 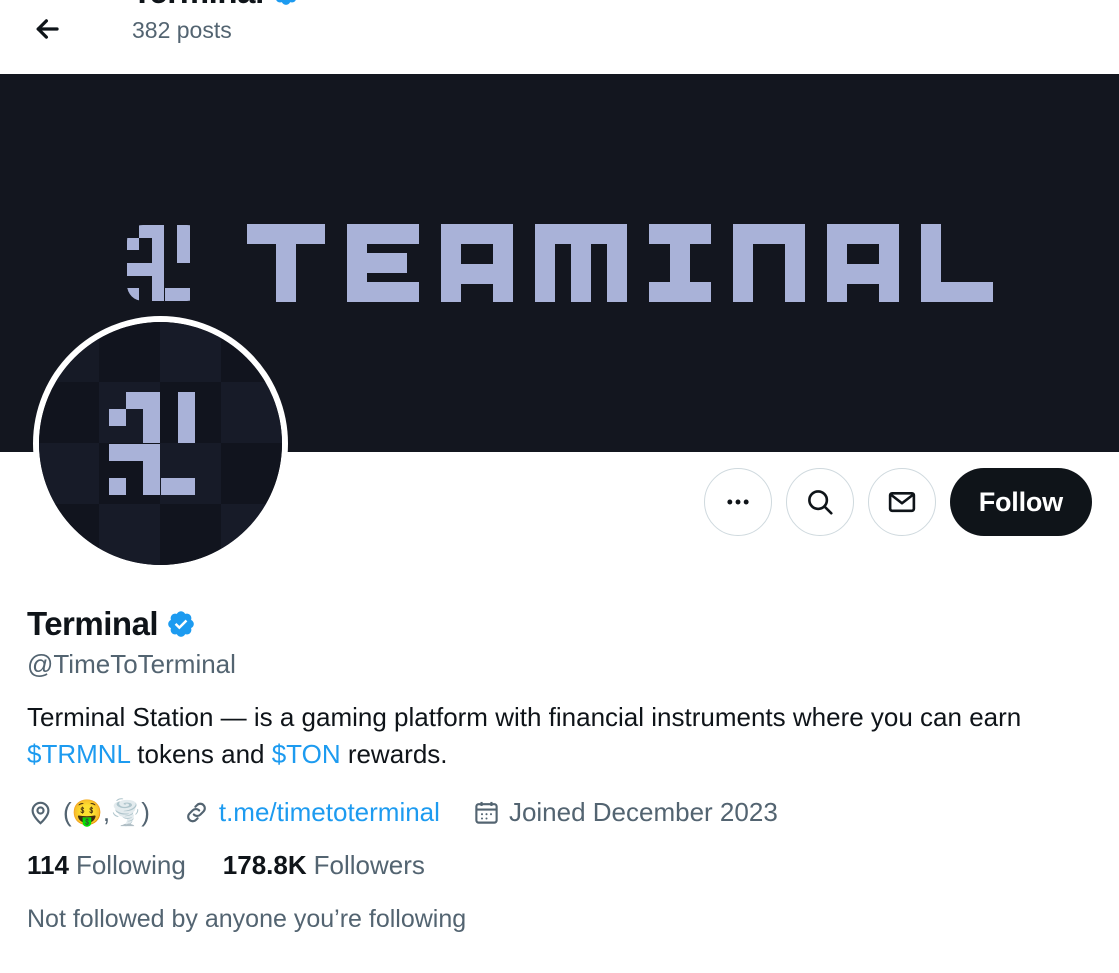 I want to click on page-title: Terminal, so click(x=218, y=6).